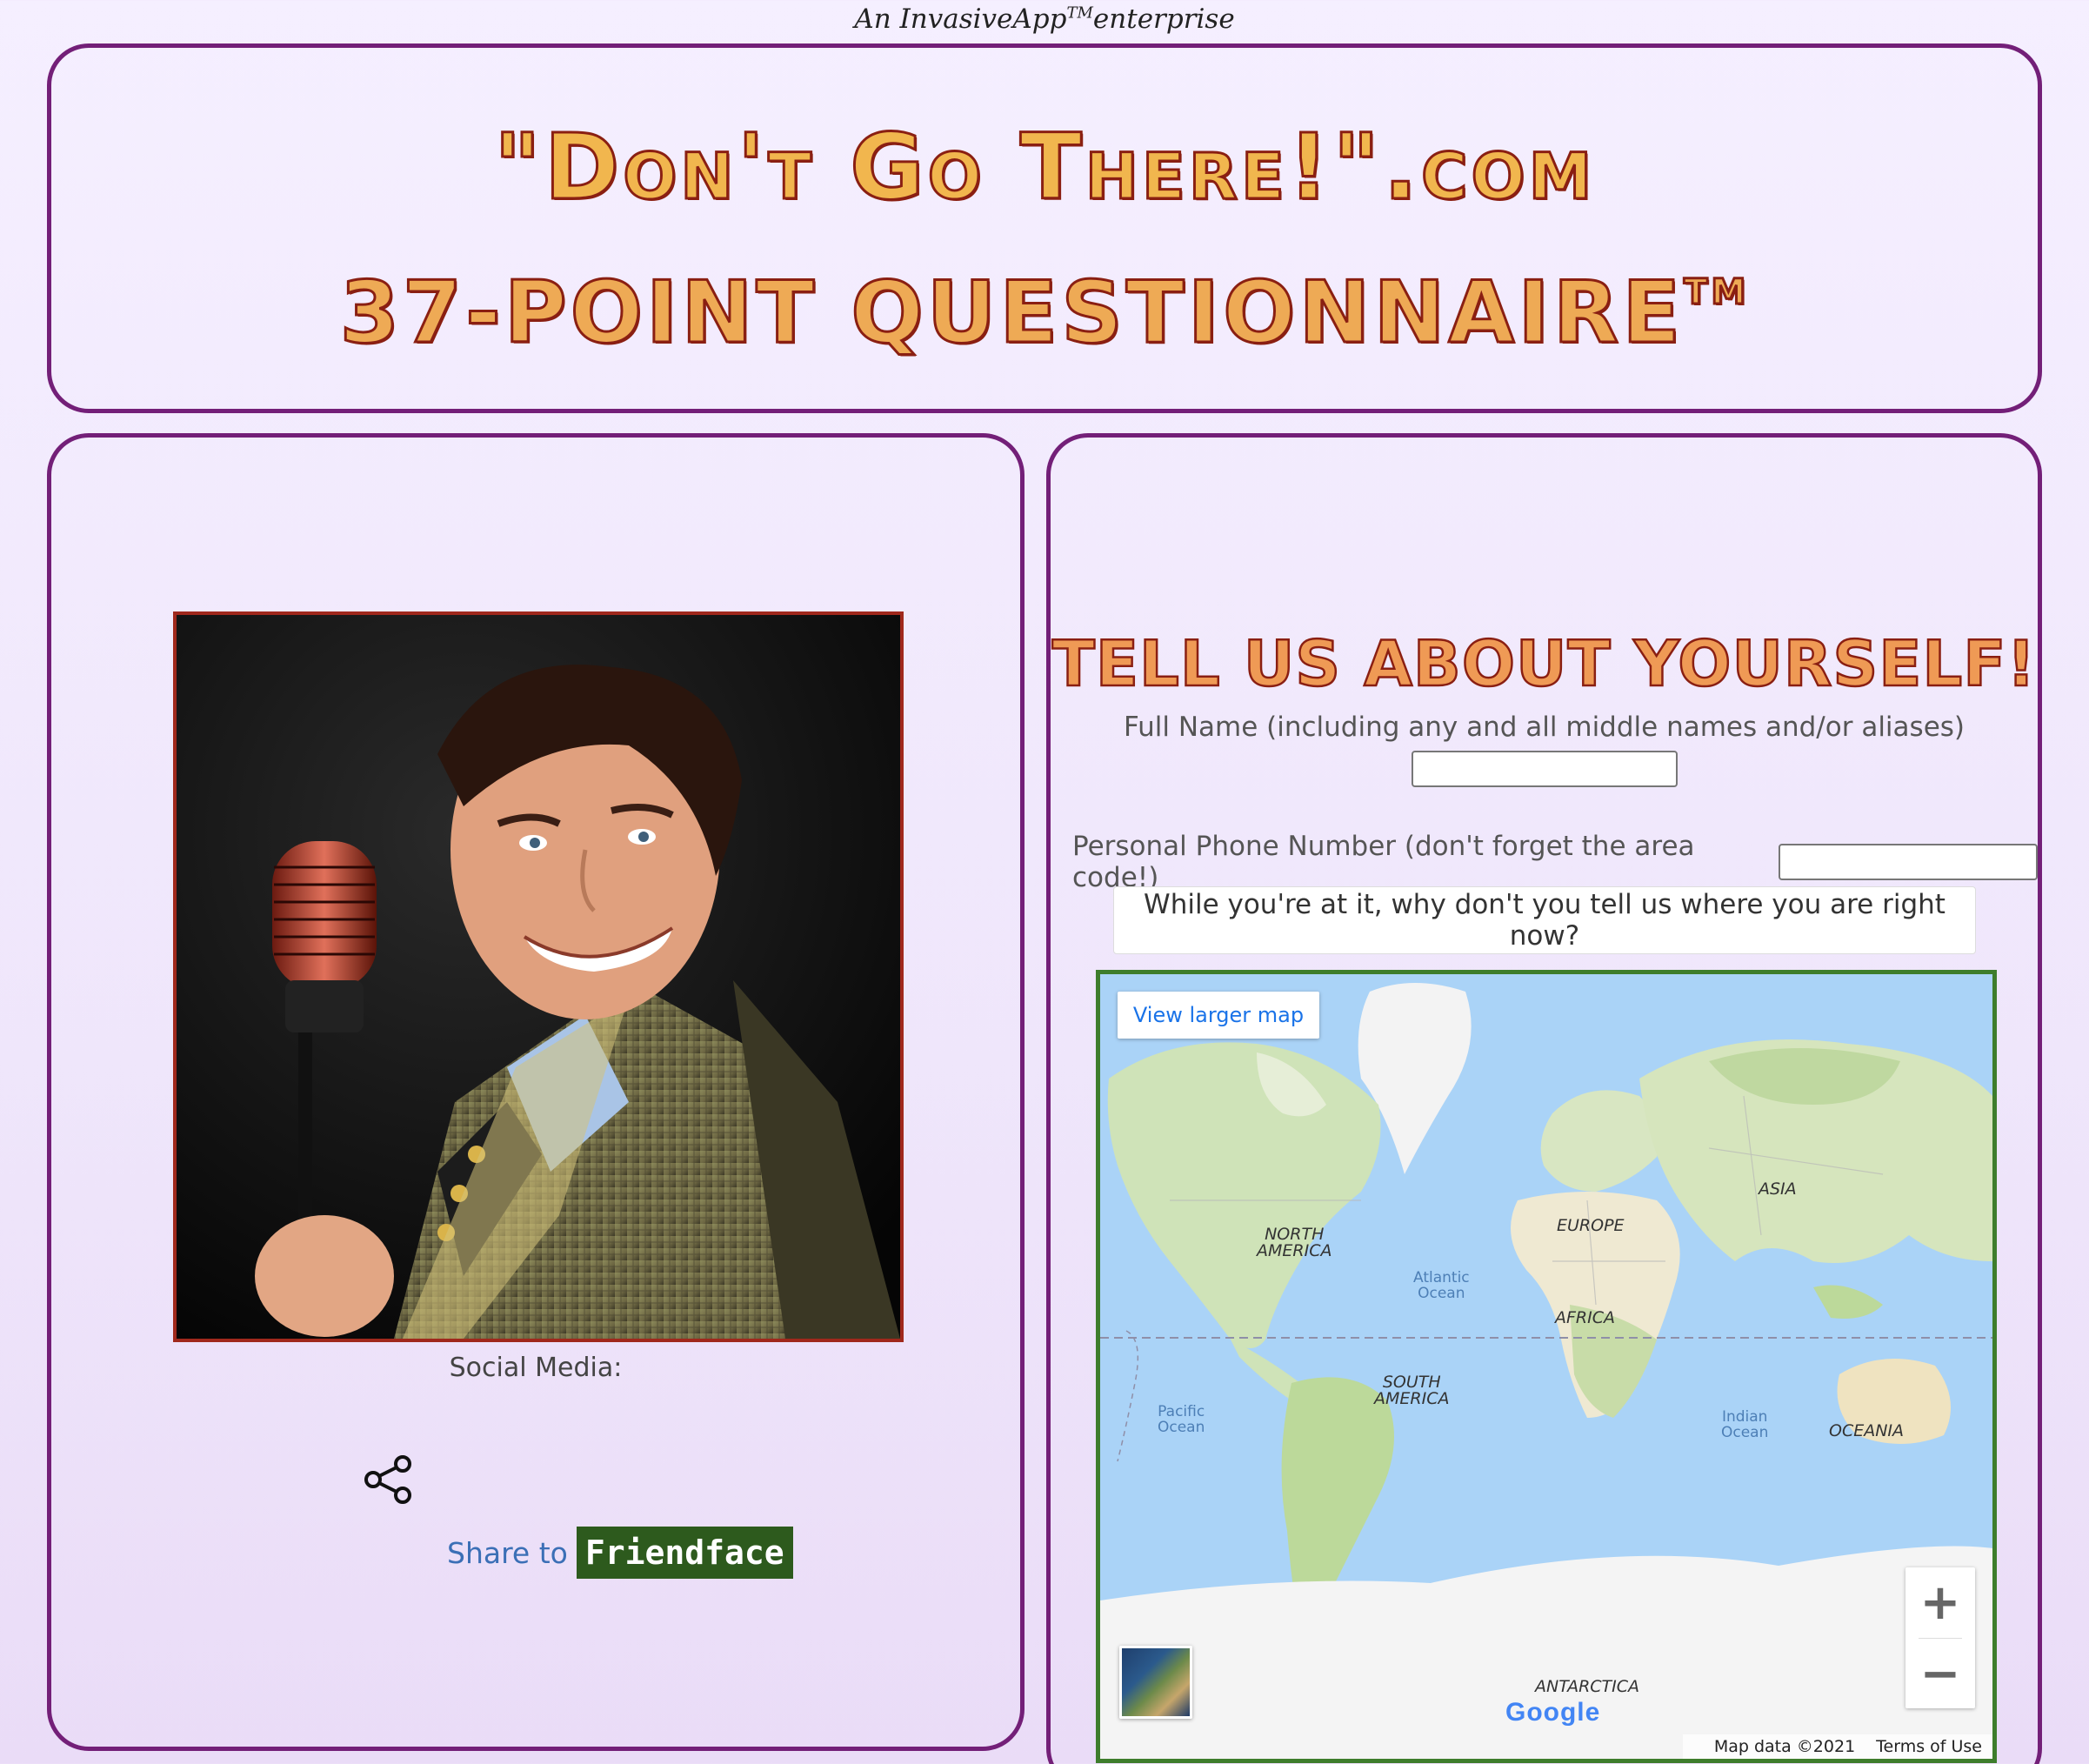  Describe the element at coordinates (1929, 1746) in the screenshot. I see `terms-of-use-link: Terms of Use` at that location.